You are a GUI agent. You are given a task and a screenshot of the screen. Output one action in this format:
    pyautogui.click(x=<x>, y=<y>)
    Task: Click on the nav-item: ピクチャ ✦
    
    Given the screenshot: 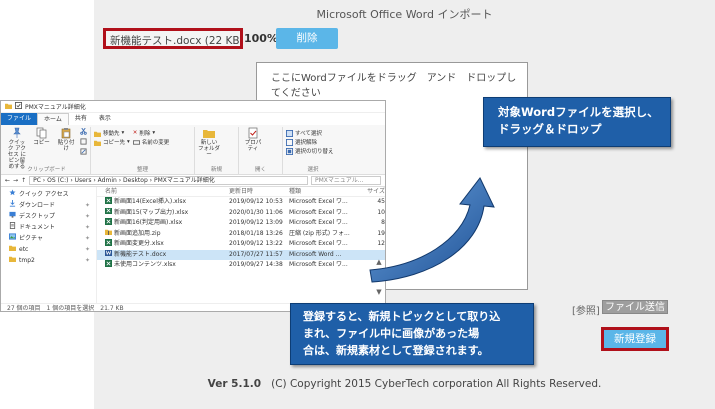 What is the action you would take?
    pyautogui.click(x=48, y=238)
    